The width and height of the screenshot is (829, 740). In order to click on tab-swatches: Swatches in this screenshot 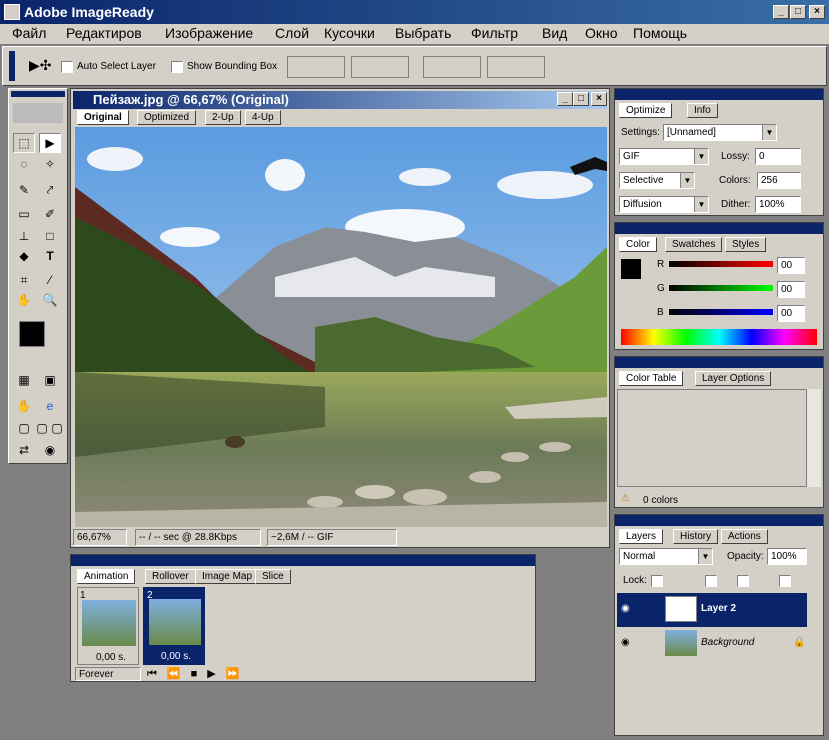, I will do `click(694, 244)`.